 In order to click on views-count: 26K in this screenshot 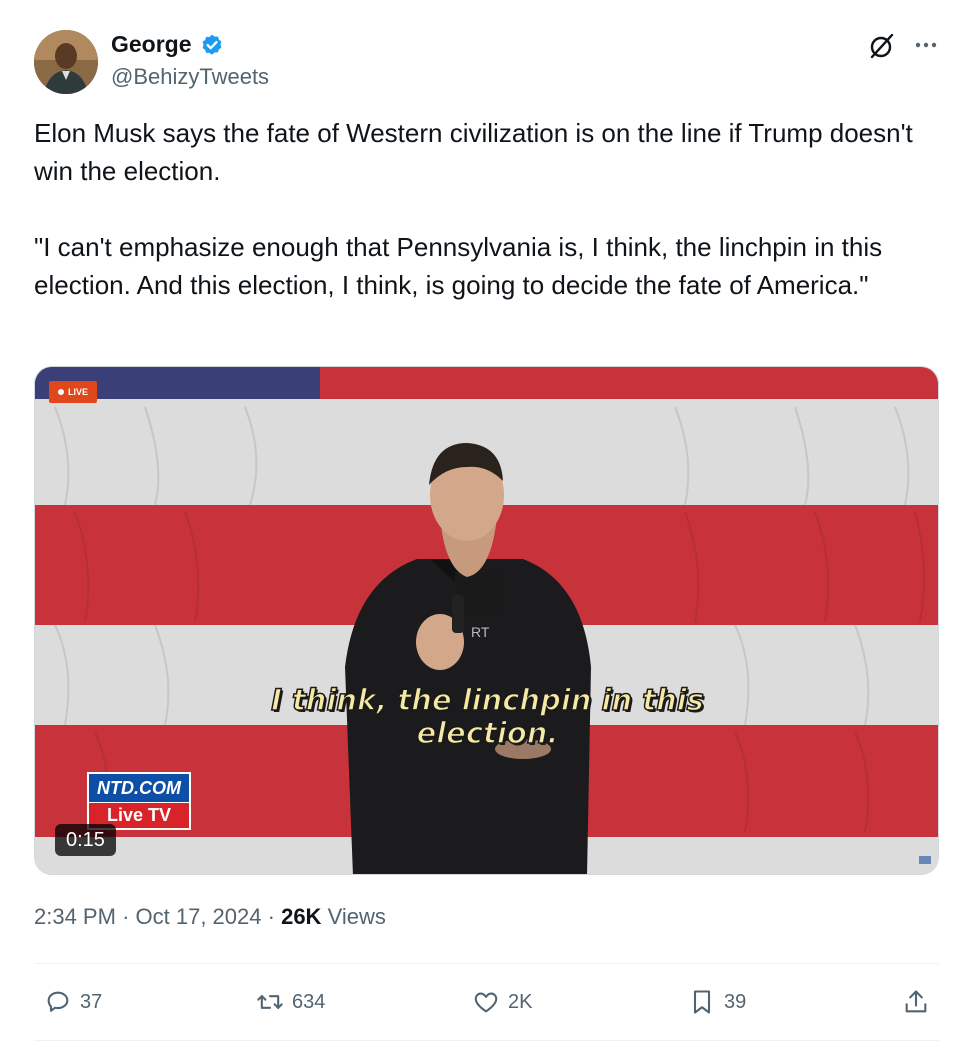, I will do `click(301, 916)`.